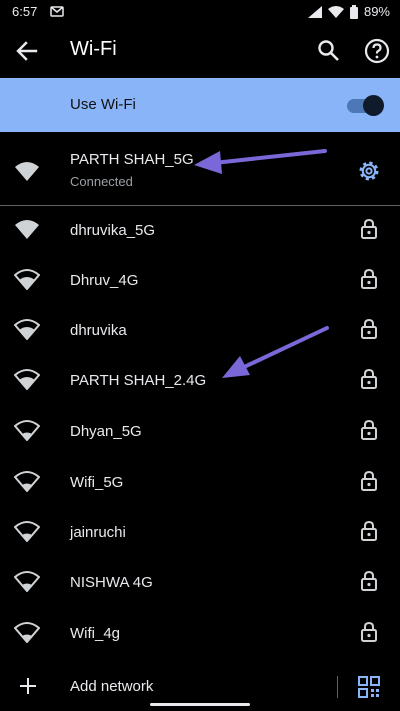 The width and height of the screenshot is (400, 711). Describe the element at coordinates (337, 687) in the screenshot. I see `vertical-divider` at that location.